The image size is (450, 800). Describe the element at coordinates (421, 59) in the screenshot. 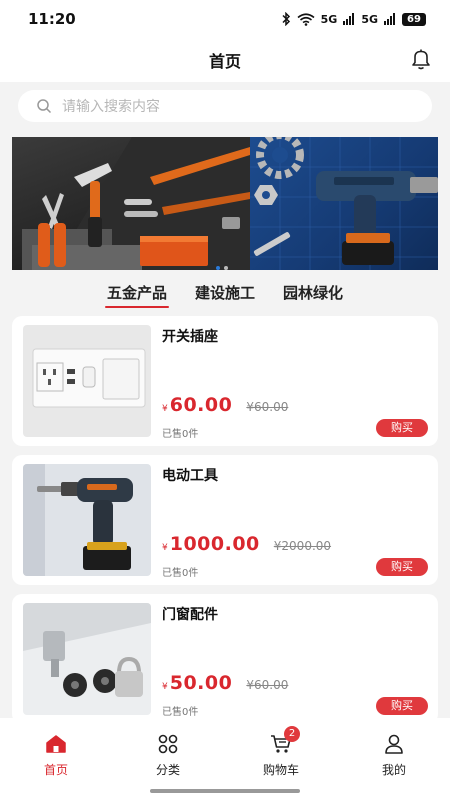

I see `bell-icon` at that location.